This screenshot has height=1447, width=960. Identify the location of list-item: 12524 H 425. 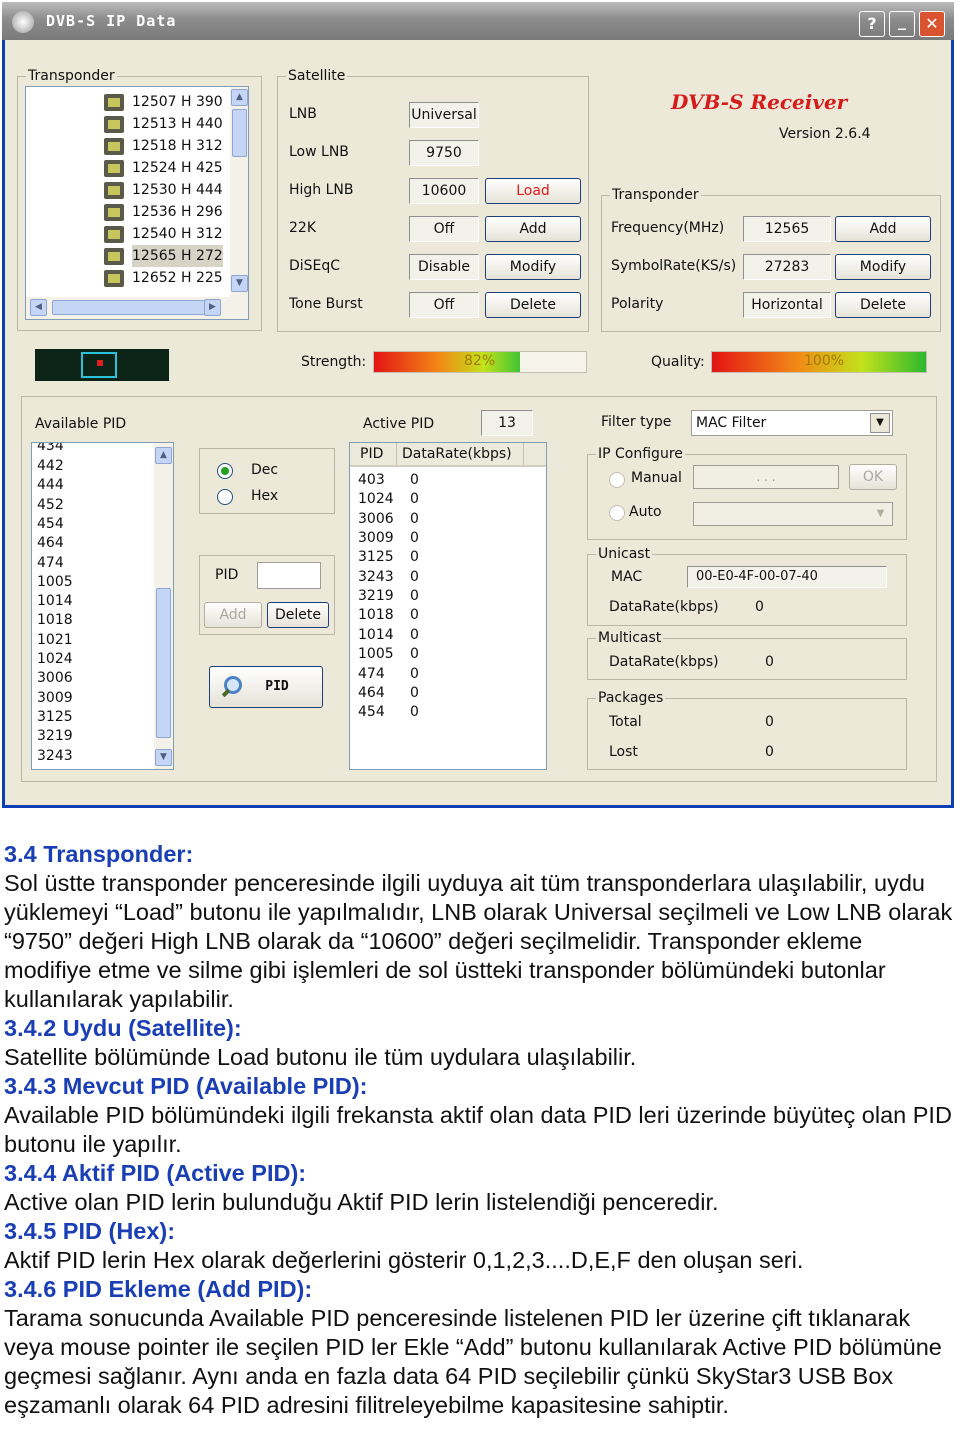
(126, 168).